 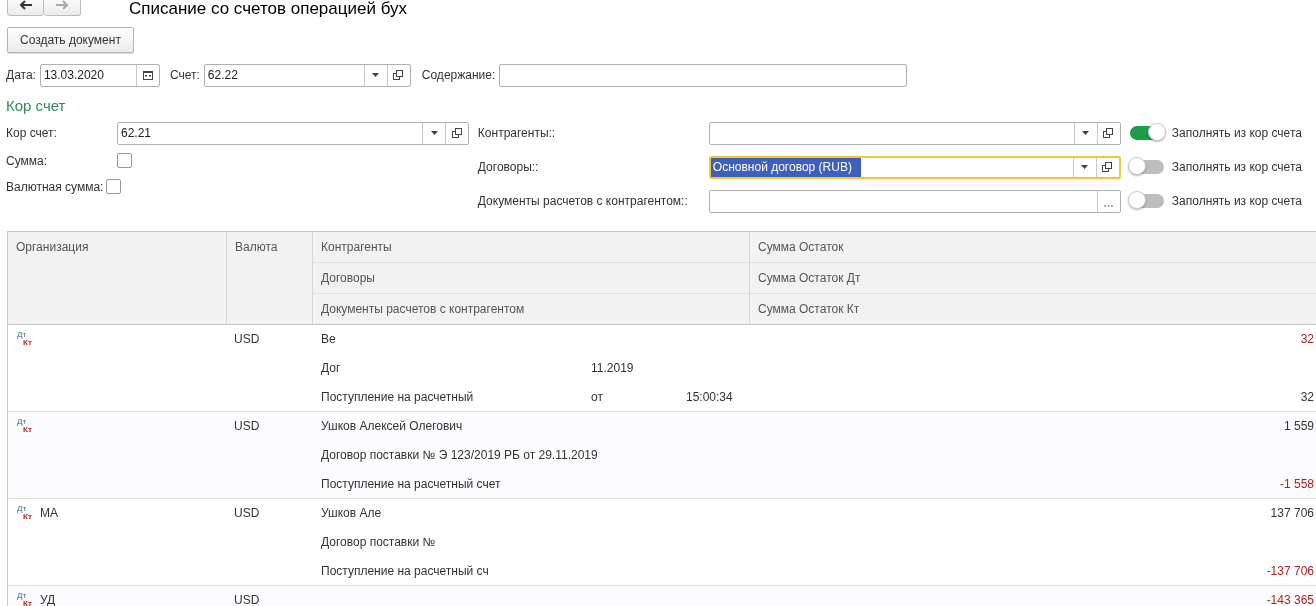 What do you see at coordinates (398, 397) in the screenshot?
I see `table-cell-text: Поступление на расчетный` at bounding box center [398, 397].